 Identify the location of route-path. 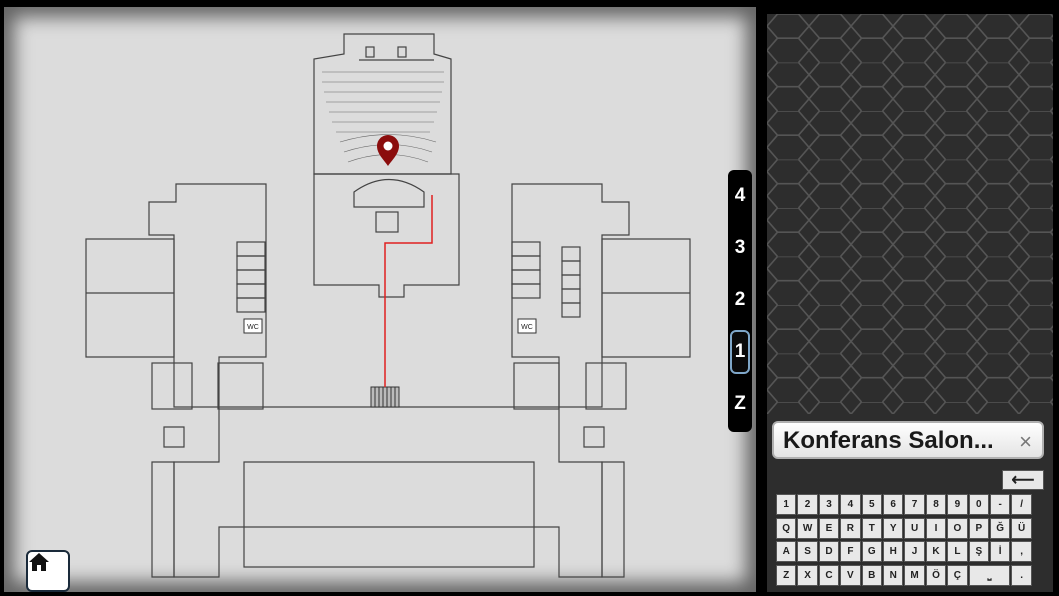
(408, 291).